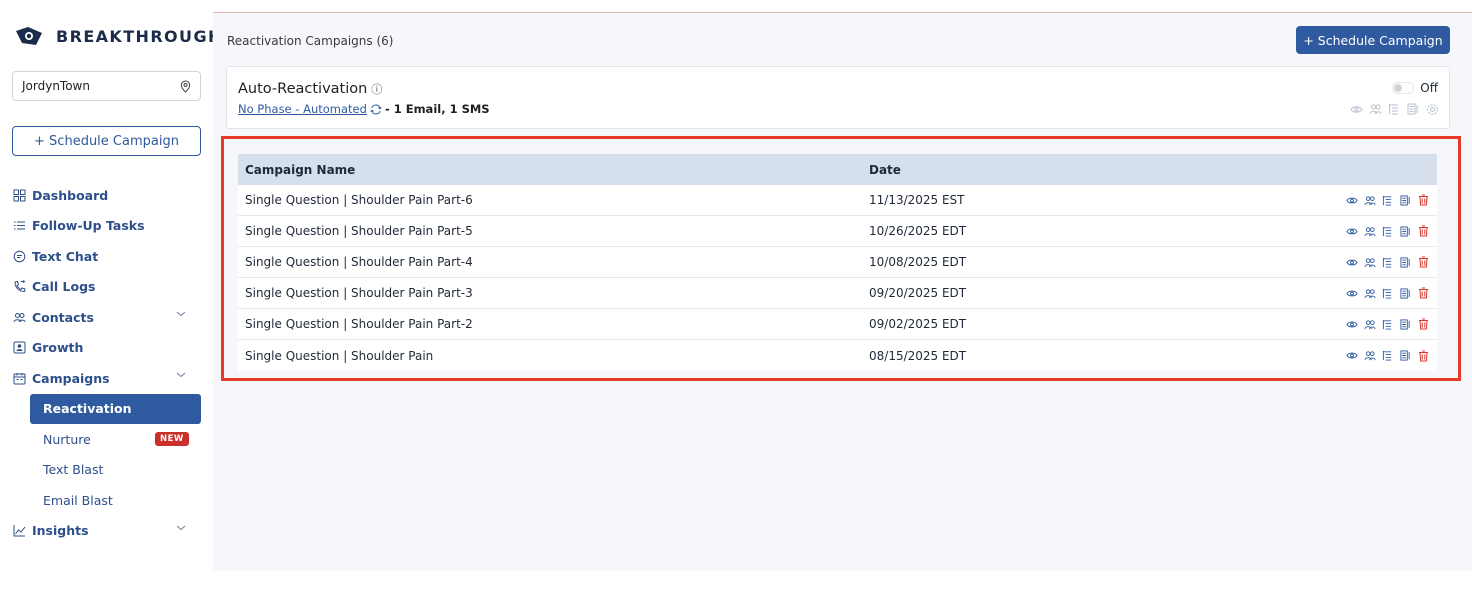 The width and height of the screenshot is (1472, 604). What do you see at coordinates (106, 348) in the screenshot?
I see `sidebar-item-growth: Growth` at bounding box center [106, 348].